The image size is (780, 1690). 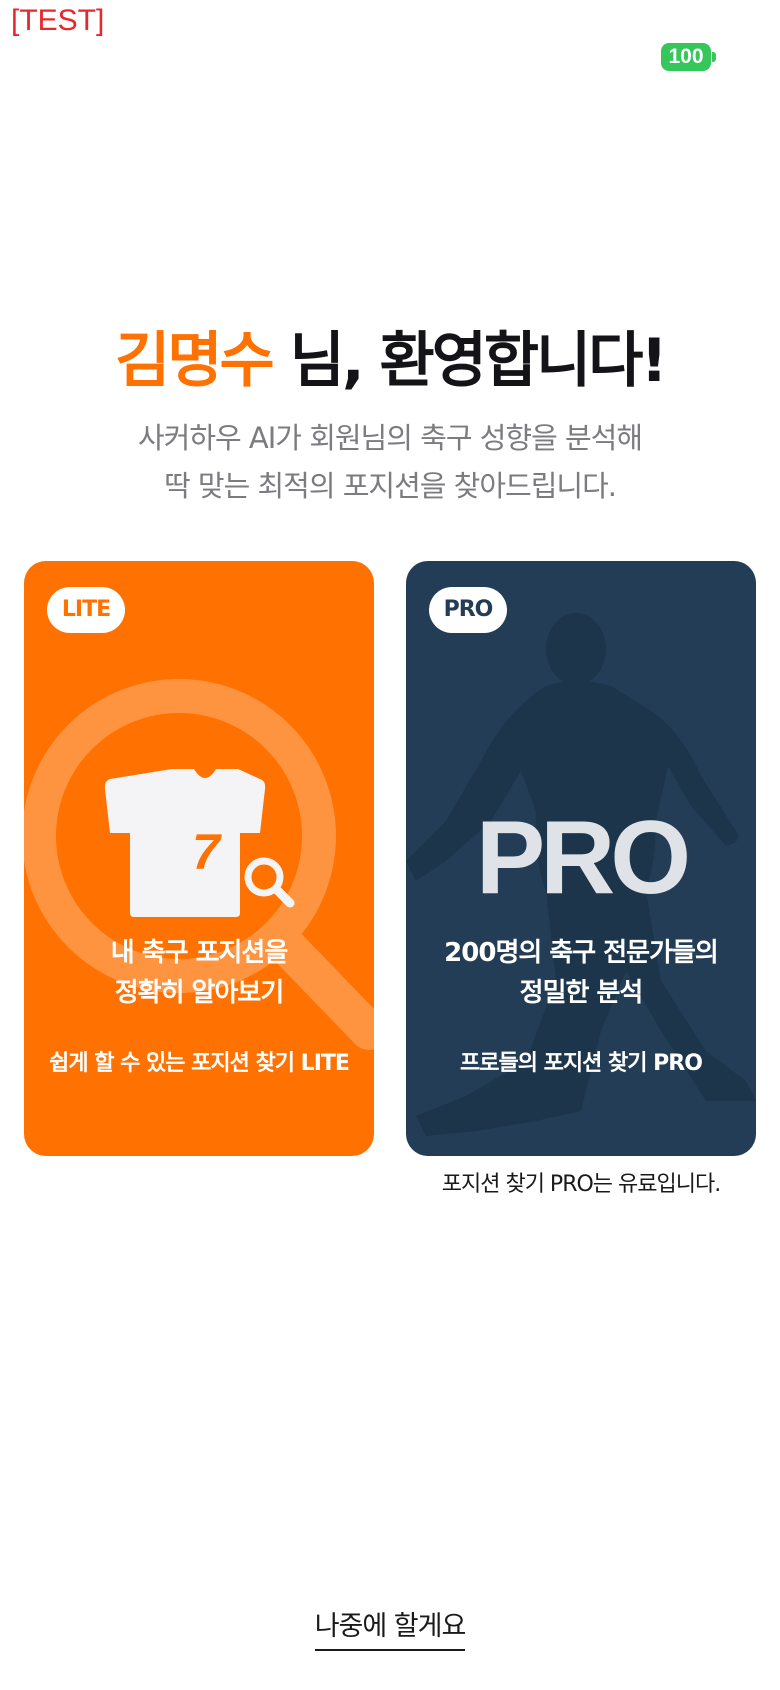 I want to click on lite-headline: 내 축구 포지션을 정확히 알아보기, so click(x=199, y=973).